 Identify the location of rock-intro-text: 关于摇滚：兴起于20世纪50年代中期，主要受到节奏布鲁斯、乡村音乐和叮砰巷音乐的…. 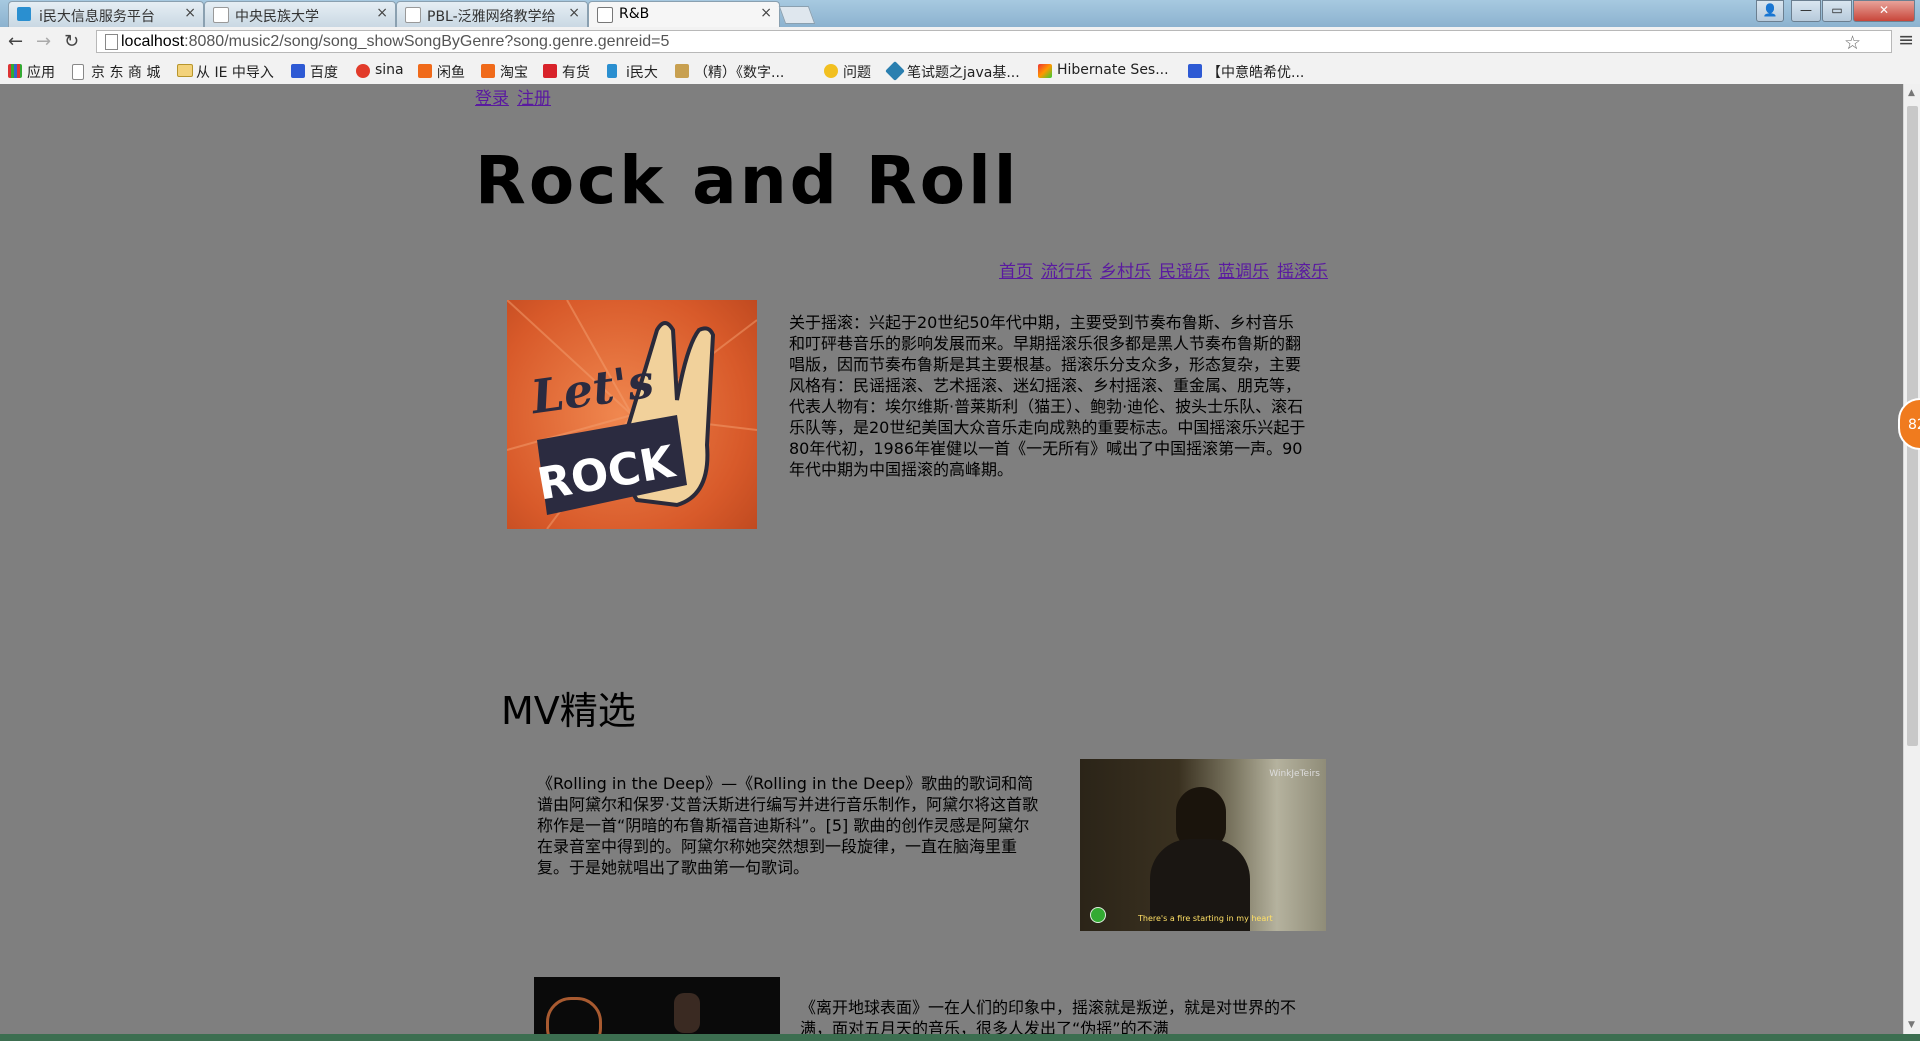
(1047, 396).